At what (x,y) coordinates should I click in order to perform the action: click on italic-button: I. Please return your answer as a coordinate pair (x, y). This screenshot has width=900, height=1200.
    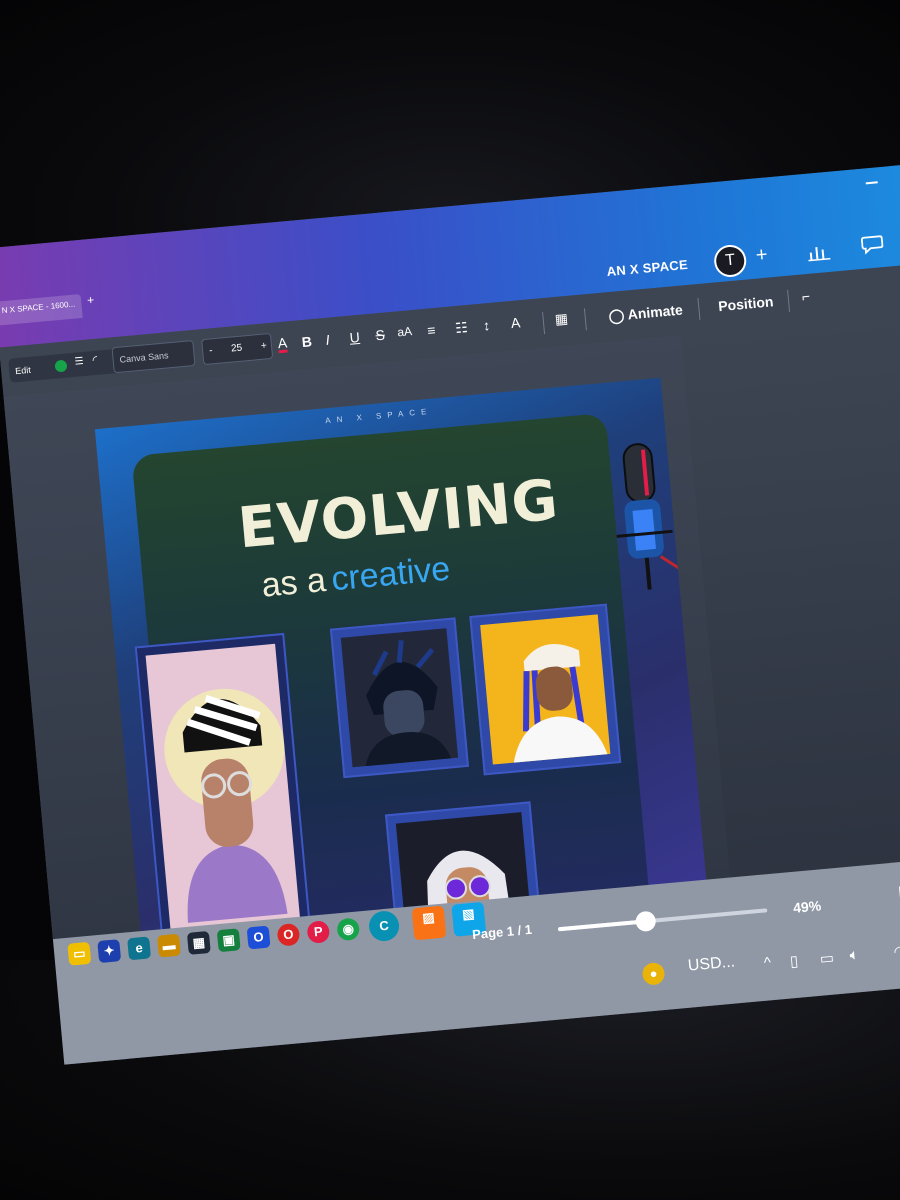
    Looking at the image, I should click on (327, 340).